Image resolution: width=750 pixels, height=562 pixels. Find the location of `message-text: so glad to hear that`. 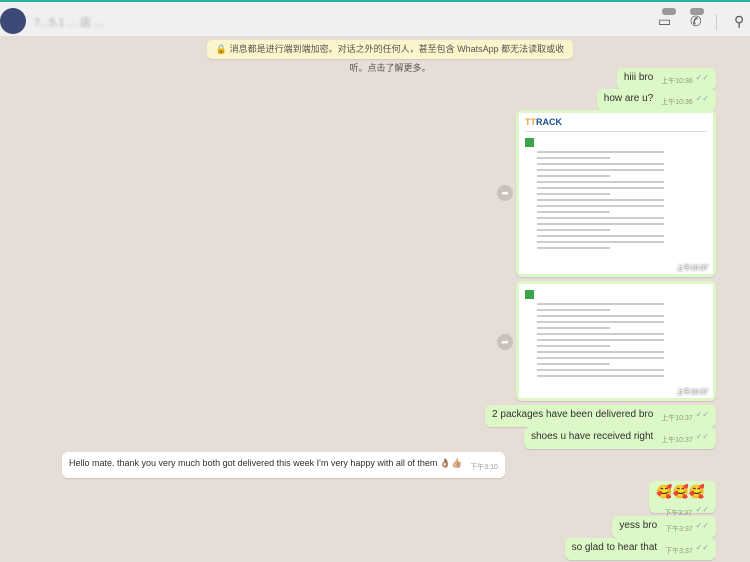

message-text: so glad to hear that is located at coordinates (614, 547).